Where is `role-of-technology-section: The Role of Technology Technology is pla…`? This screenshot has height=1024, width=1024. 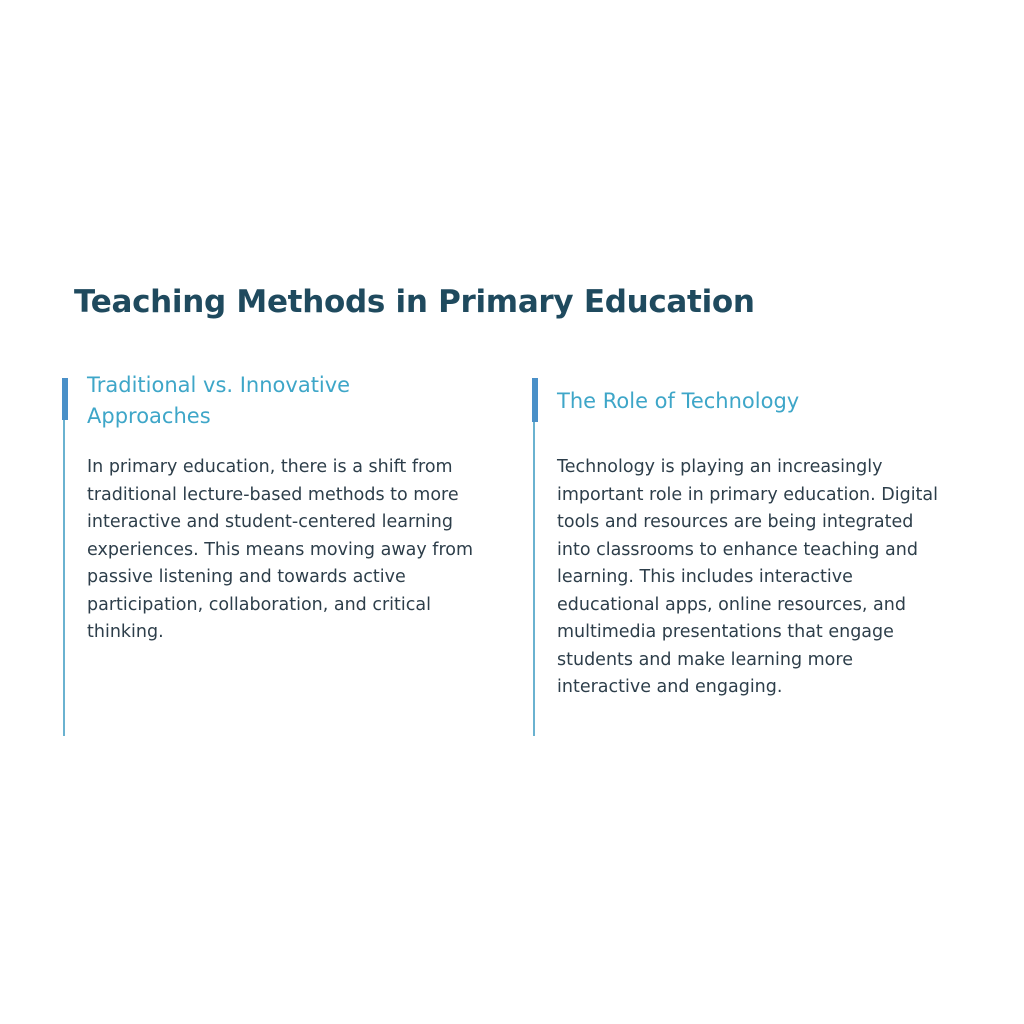
role-of-technology-section: The Role of Technology Technology is pla… is located at coordinates (748, 557).